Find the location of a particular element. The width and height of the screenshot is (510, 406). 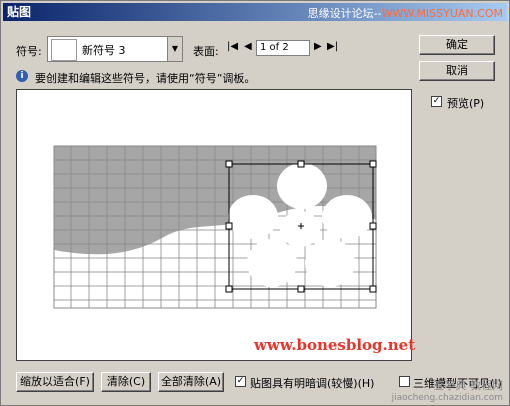

ok-button: 确定 is located at coordinates (457, 45).